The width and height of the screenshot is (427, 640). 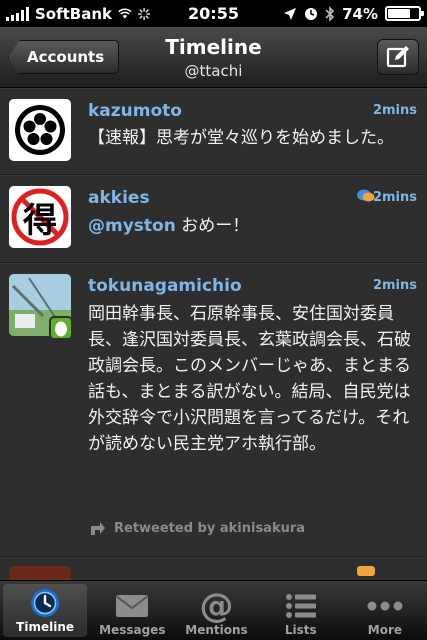 I want to click on tweet-row: kazumoto 2mins 【速報】思考が堂々巡りを始めました。, so click(x=213, y=131).